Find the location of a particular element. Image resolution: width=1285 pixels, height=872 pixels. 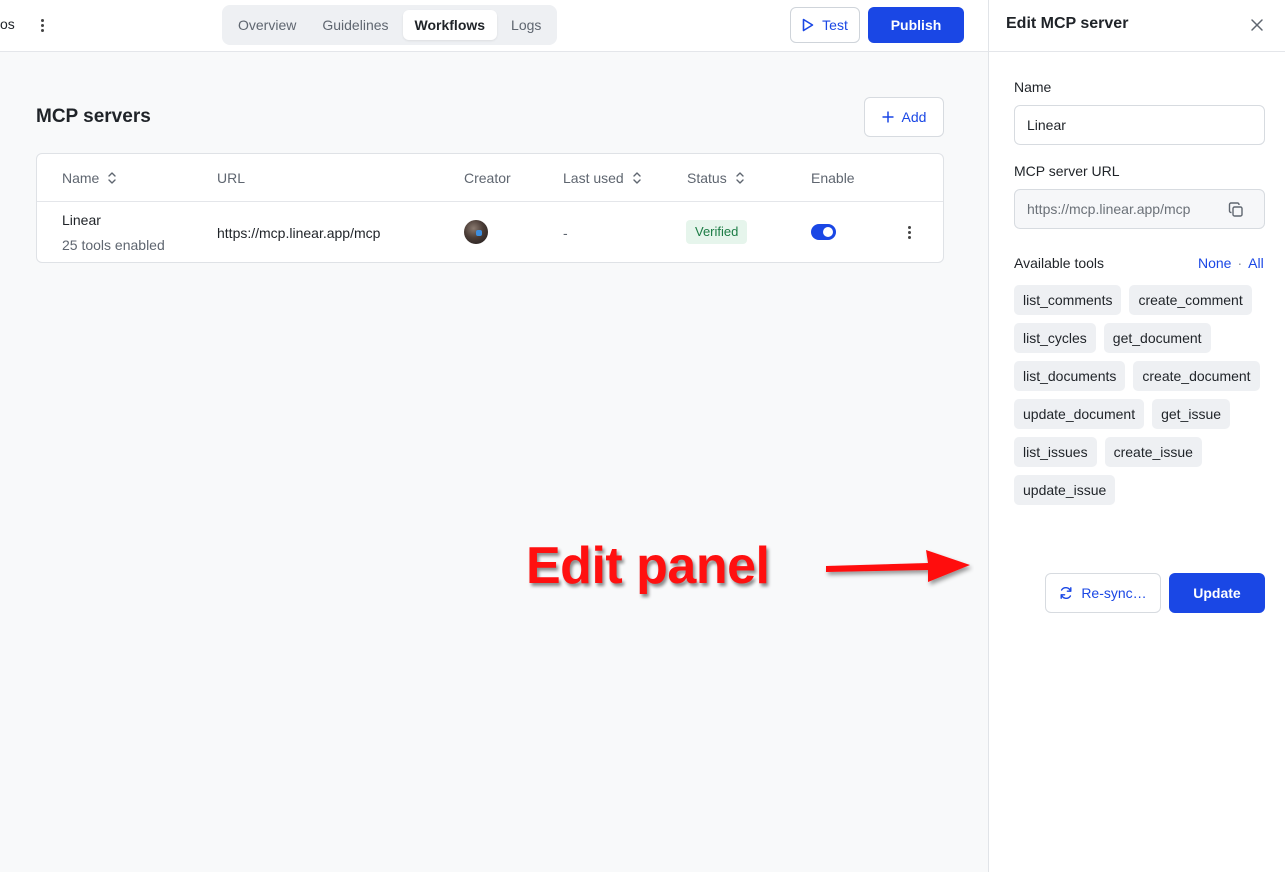

row-more-icon is located at coordinates (909, 232).